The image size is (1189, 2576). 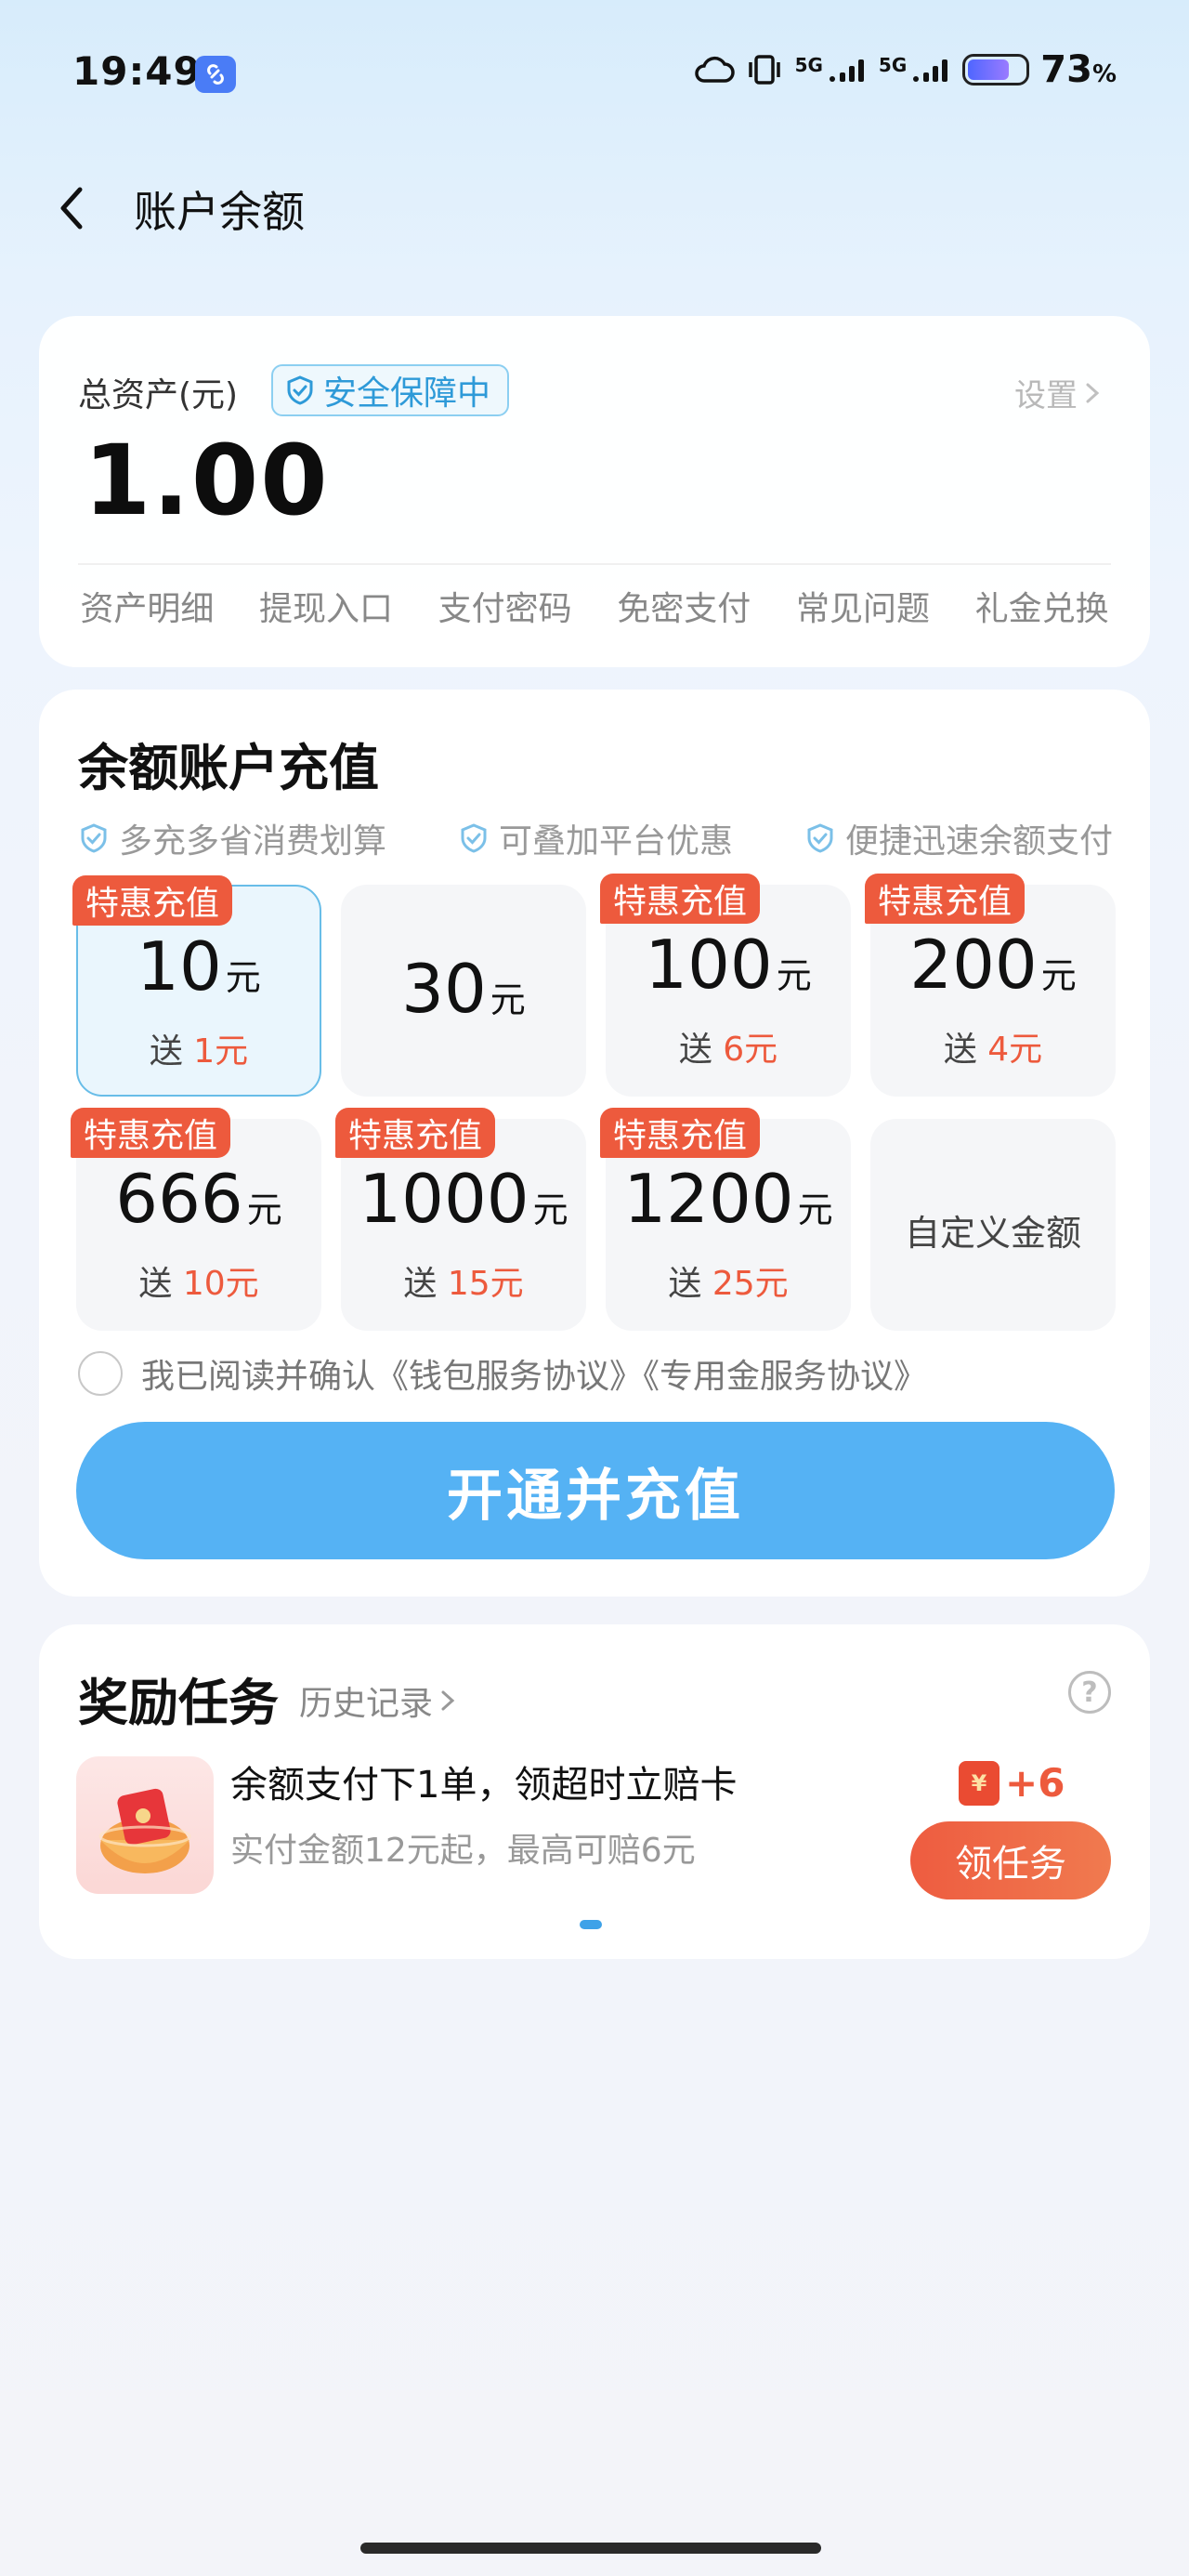 I want to click on benefit-label: 多充多省消费划算, so click(x=253, y=841).